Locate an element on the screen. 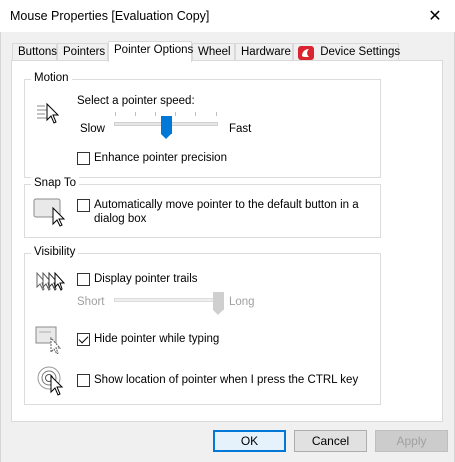 The width and height of the screenshot is (455, 462). tab-buttons: Buttons is located at coordinates (34, 52).